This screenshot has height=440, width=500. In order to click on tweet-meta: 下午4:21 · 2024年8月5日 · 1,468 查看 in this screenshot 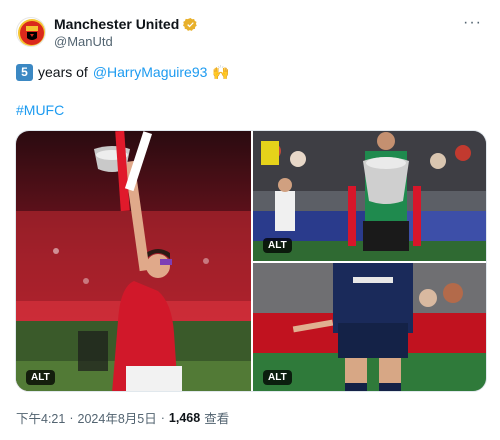, I will do `click(122, 417)`.